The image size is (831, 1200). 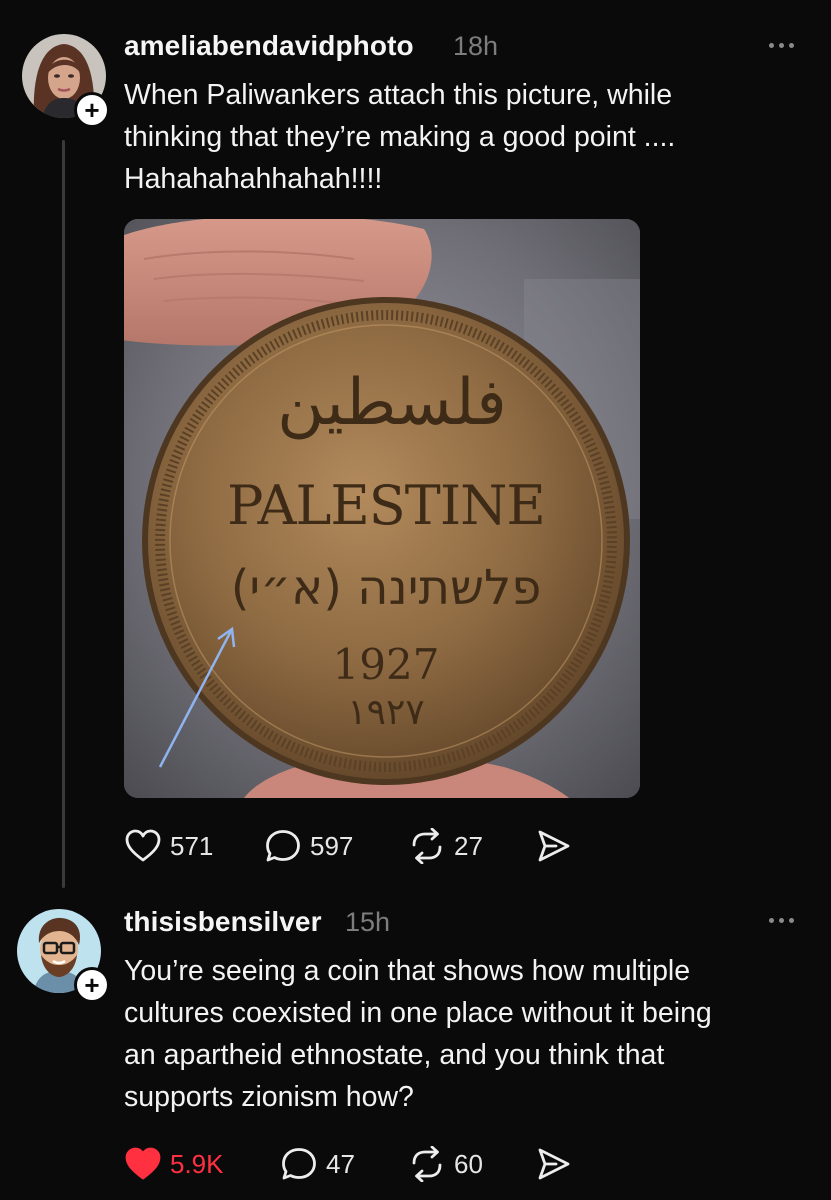 I want to click on reply-button: 47, so click(x=317, y=1164).